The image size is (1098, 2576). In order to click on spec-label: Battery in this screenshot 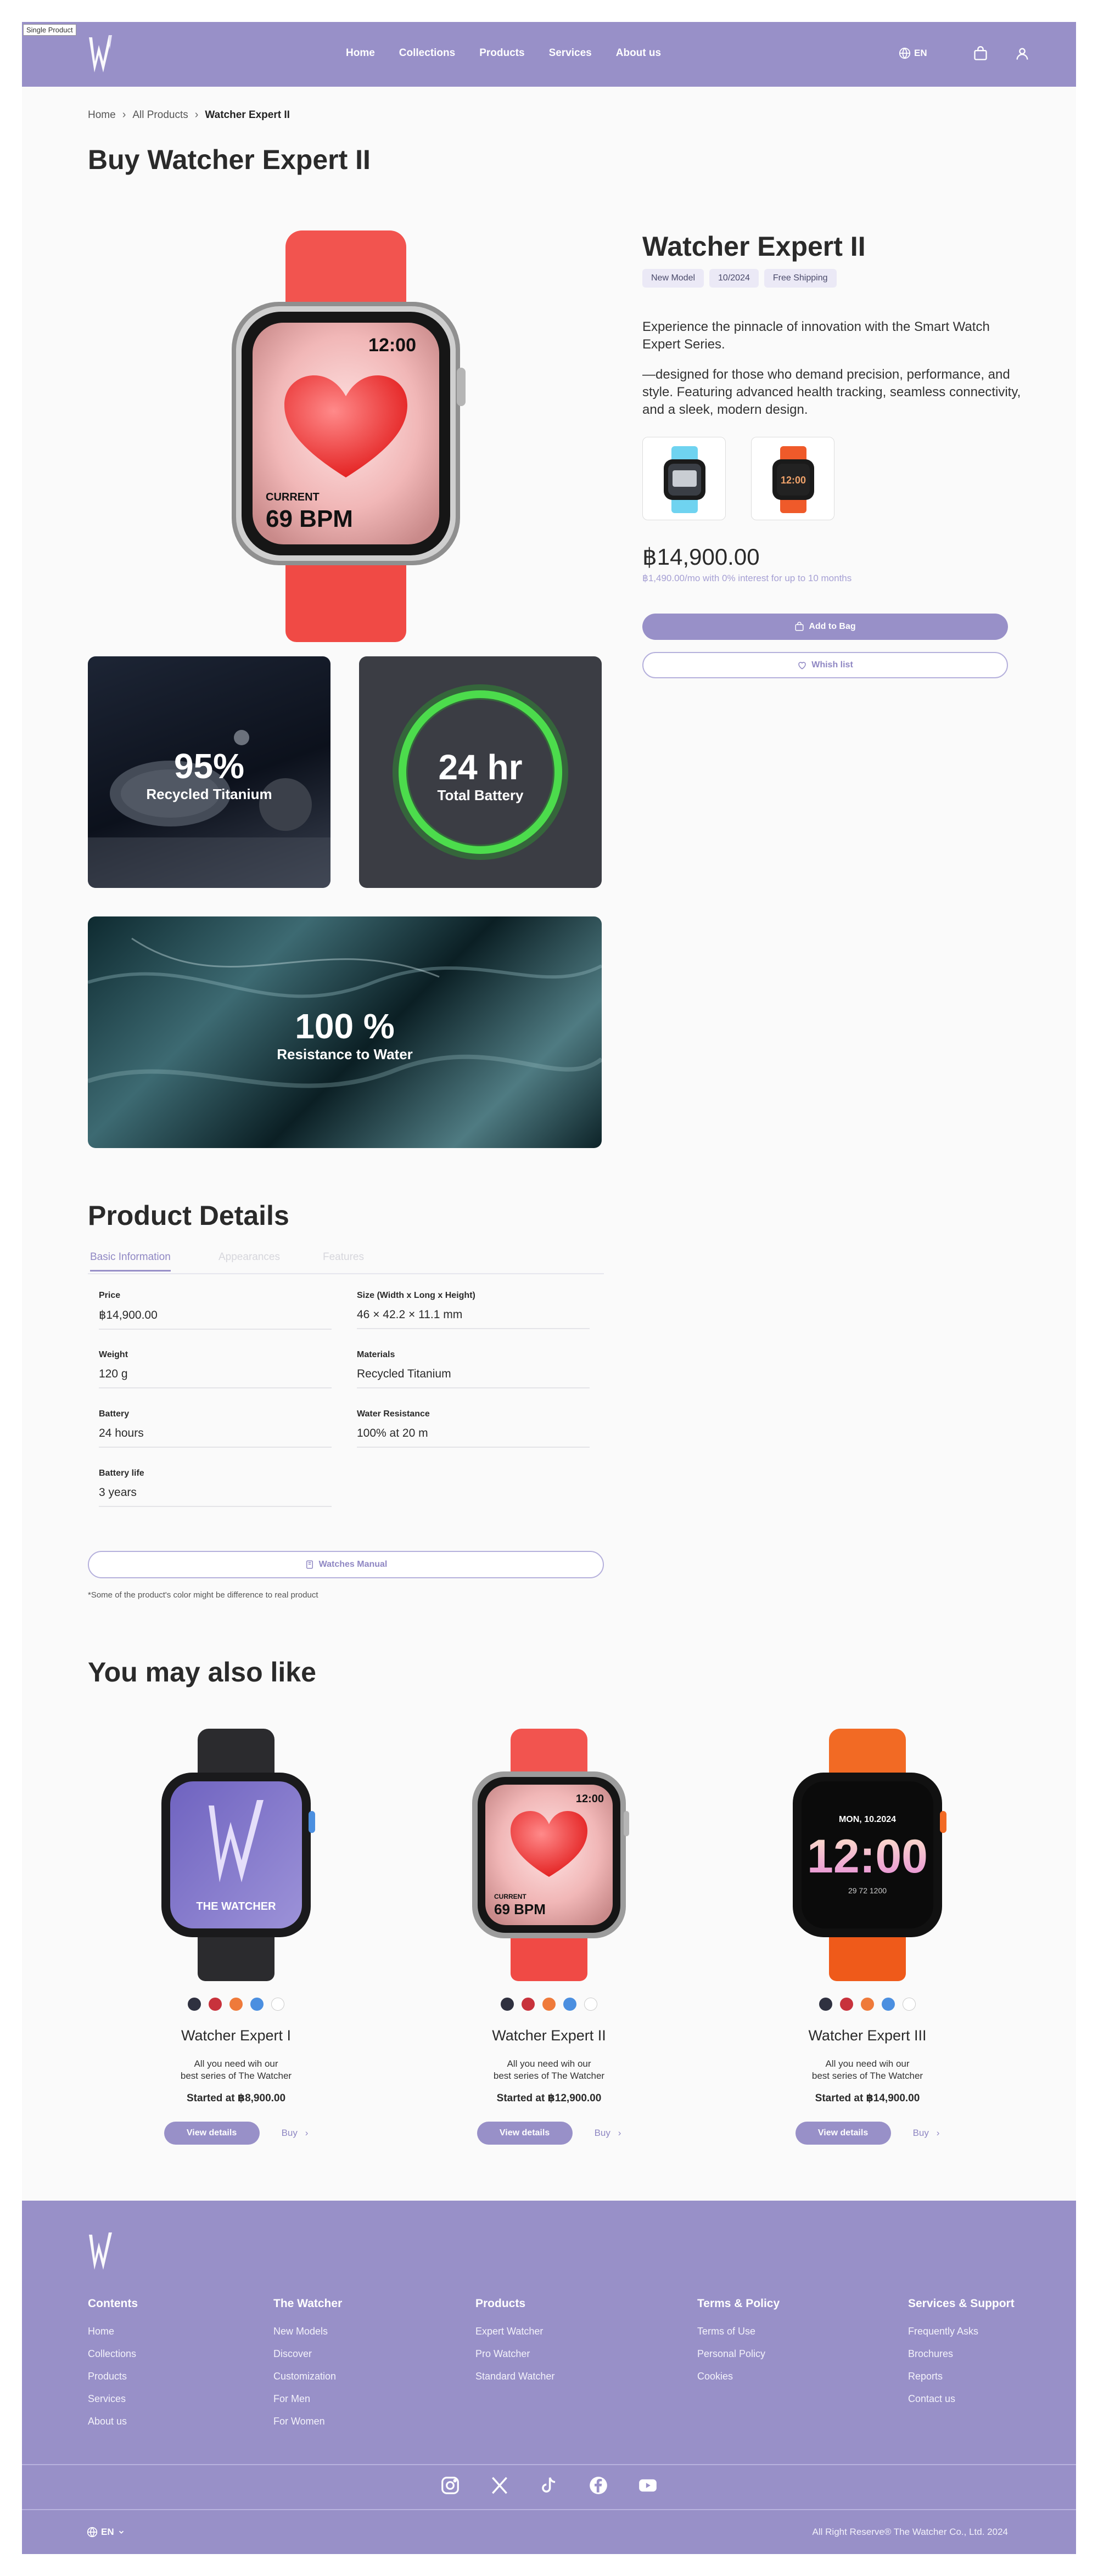, I will do `click(115, 1414)`.